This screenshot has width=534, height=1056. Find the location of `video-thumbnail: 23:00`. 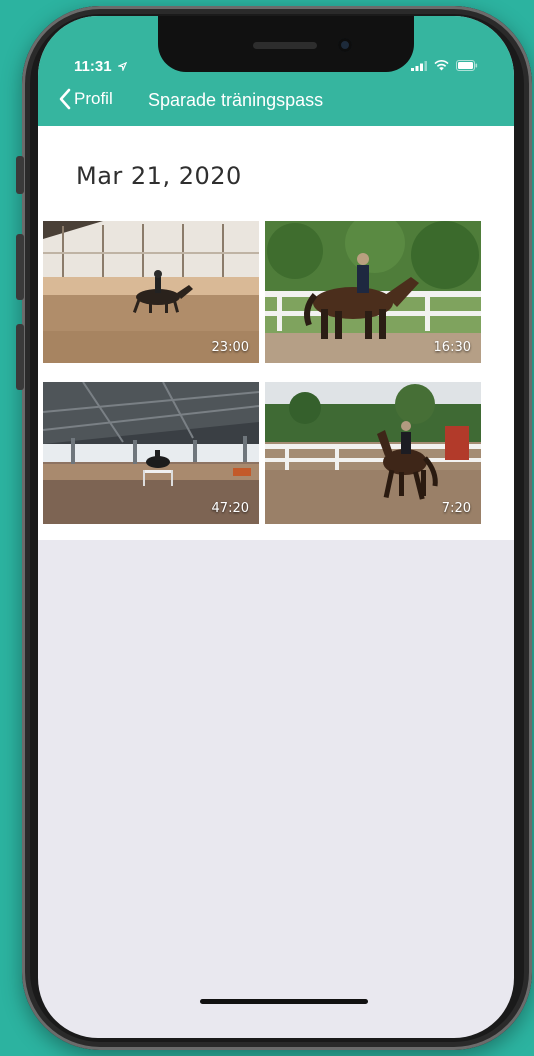

video-thumbnail: 23:00 is located at coordinates (151, 292).